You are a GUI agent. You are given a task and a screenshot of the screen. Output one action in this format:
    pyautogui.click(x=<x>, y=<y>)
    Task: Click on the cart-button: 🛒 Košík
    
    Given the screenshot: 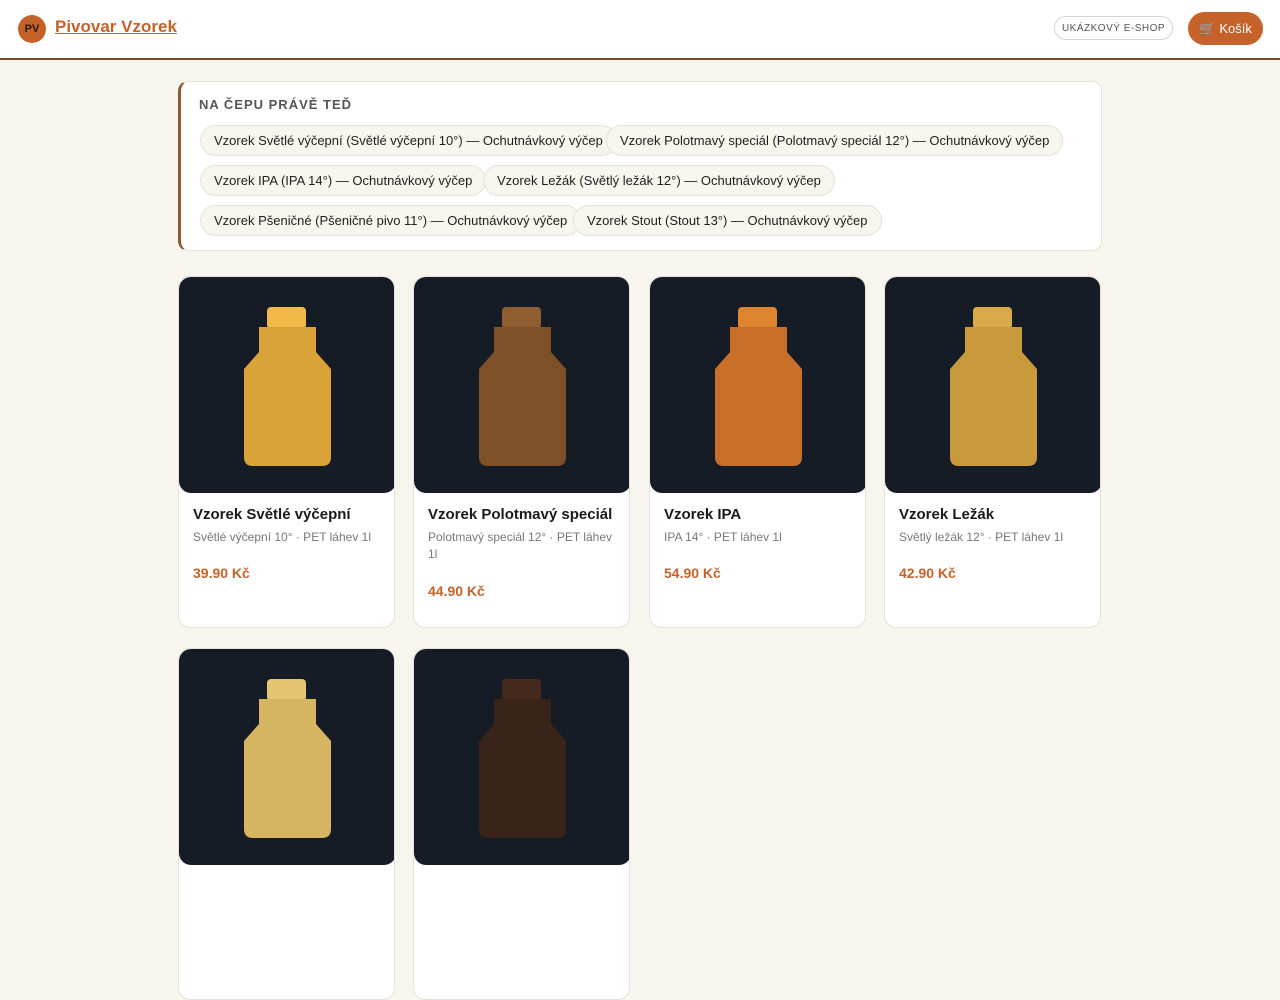 What is the action you would take?
    pyautogui.click(x=1225, y=28)
    